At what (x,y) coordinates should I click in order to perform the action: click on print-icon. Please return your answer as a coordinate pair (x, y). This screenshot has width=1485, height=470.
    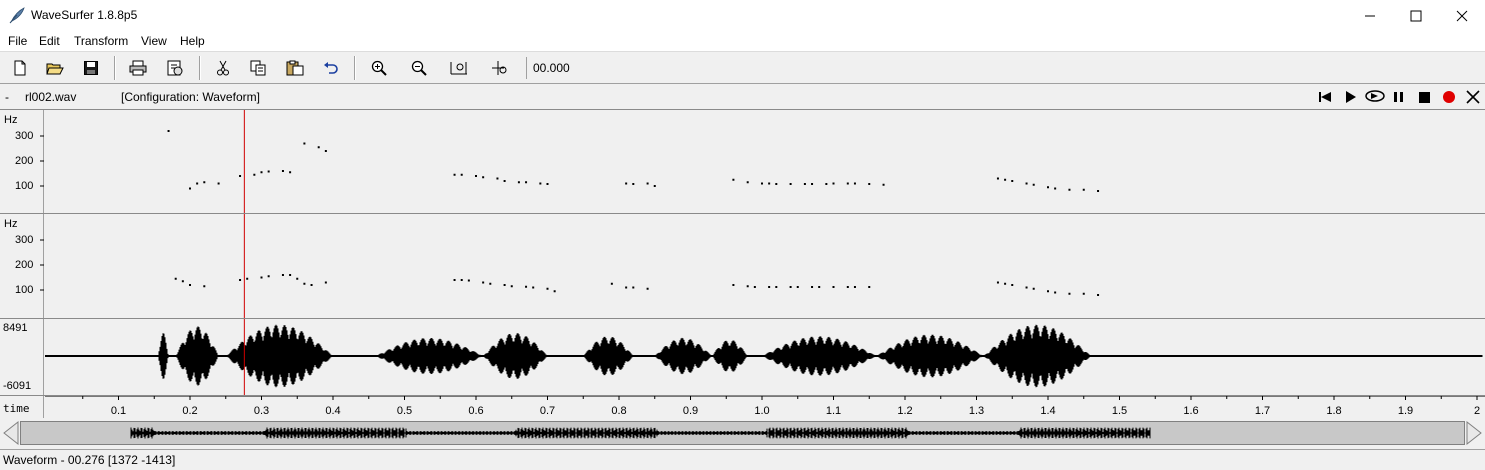
    Looking at the image, I should click on (138, 68).